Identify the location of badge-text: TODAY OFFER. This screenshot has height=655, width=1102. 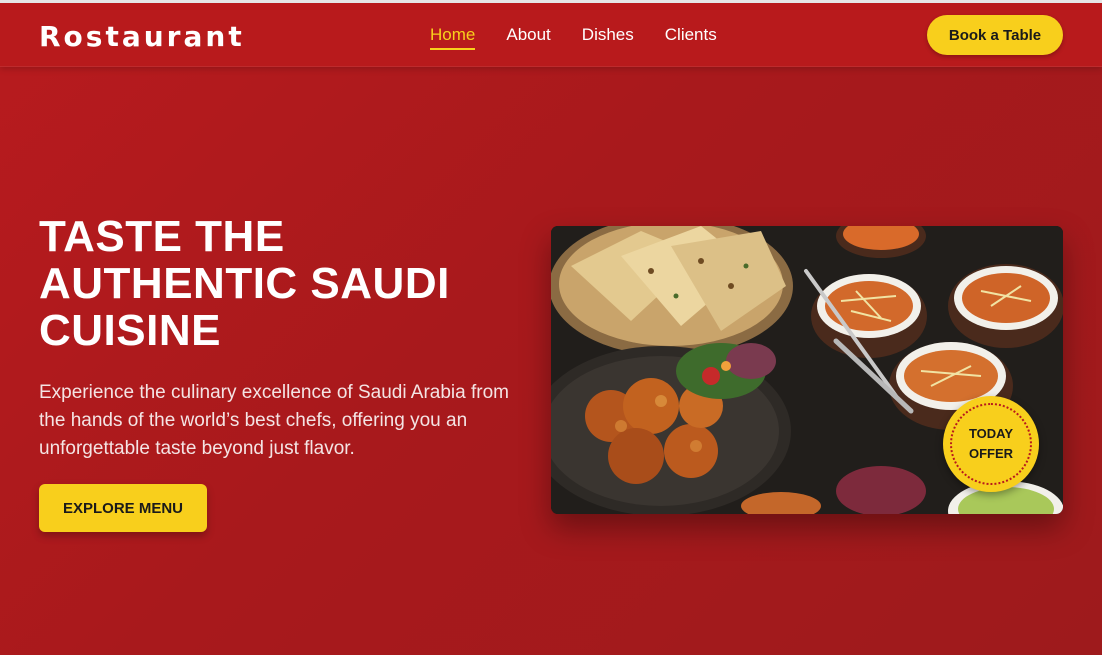
(991, 444).